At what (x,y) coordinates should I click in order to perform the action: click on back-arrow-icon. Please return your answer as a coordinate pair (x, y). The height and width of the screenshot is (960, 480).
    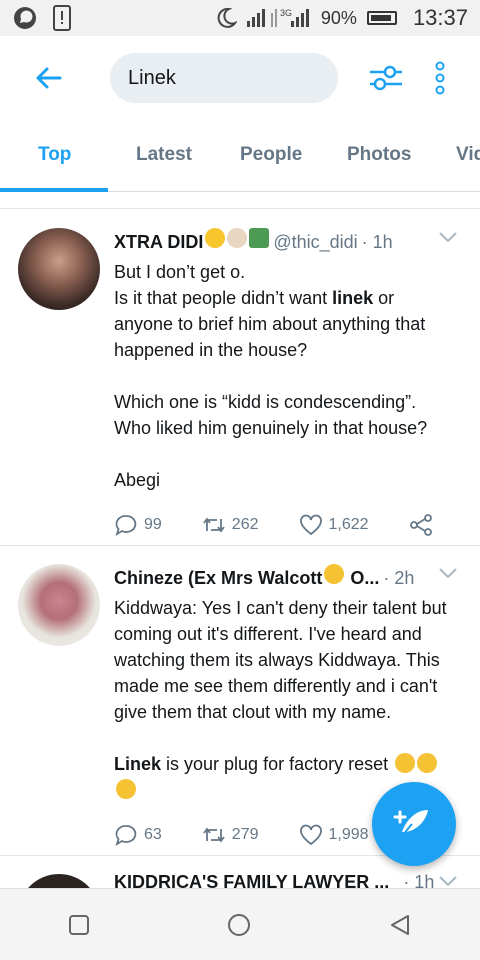
    Looking at the image, I should click on (49, 78).